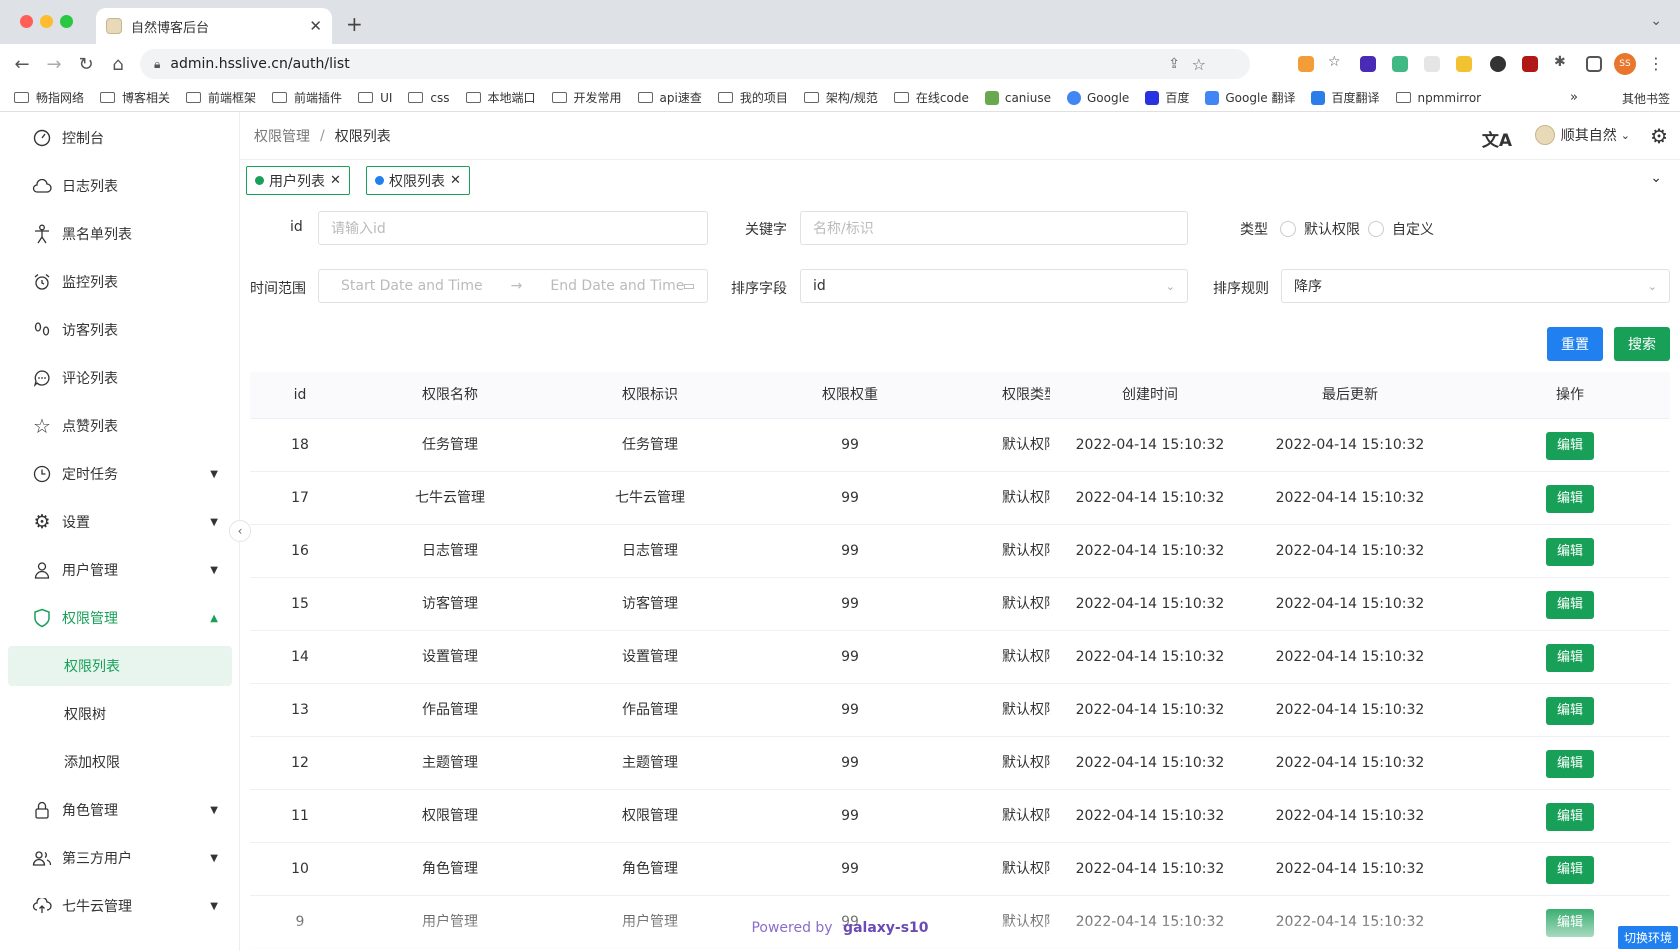 This screenshot has height=951, width=1680. Describe the element at coordinates (66, 21) in the screenshot. I see `maximize-window-button` at that location.